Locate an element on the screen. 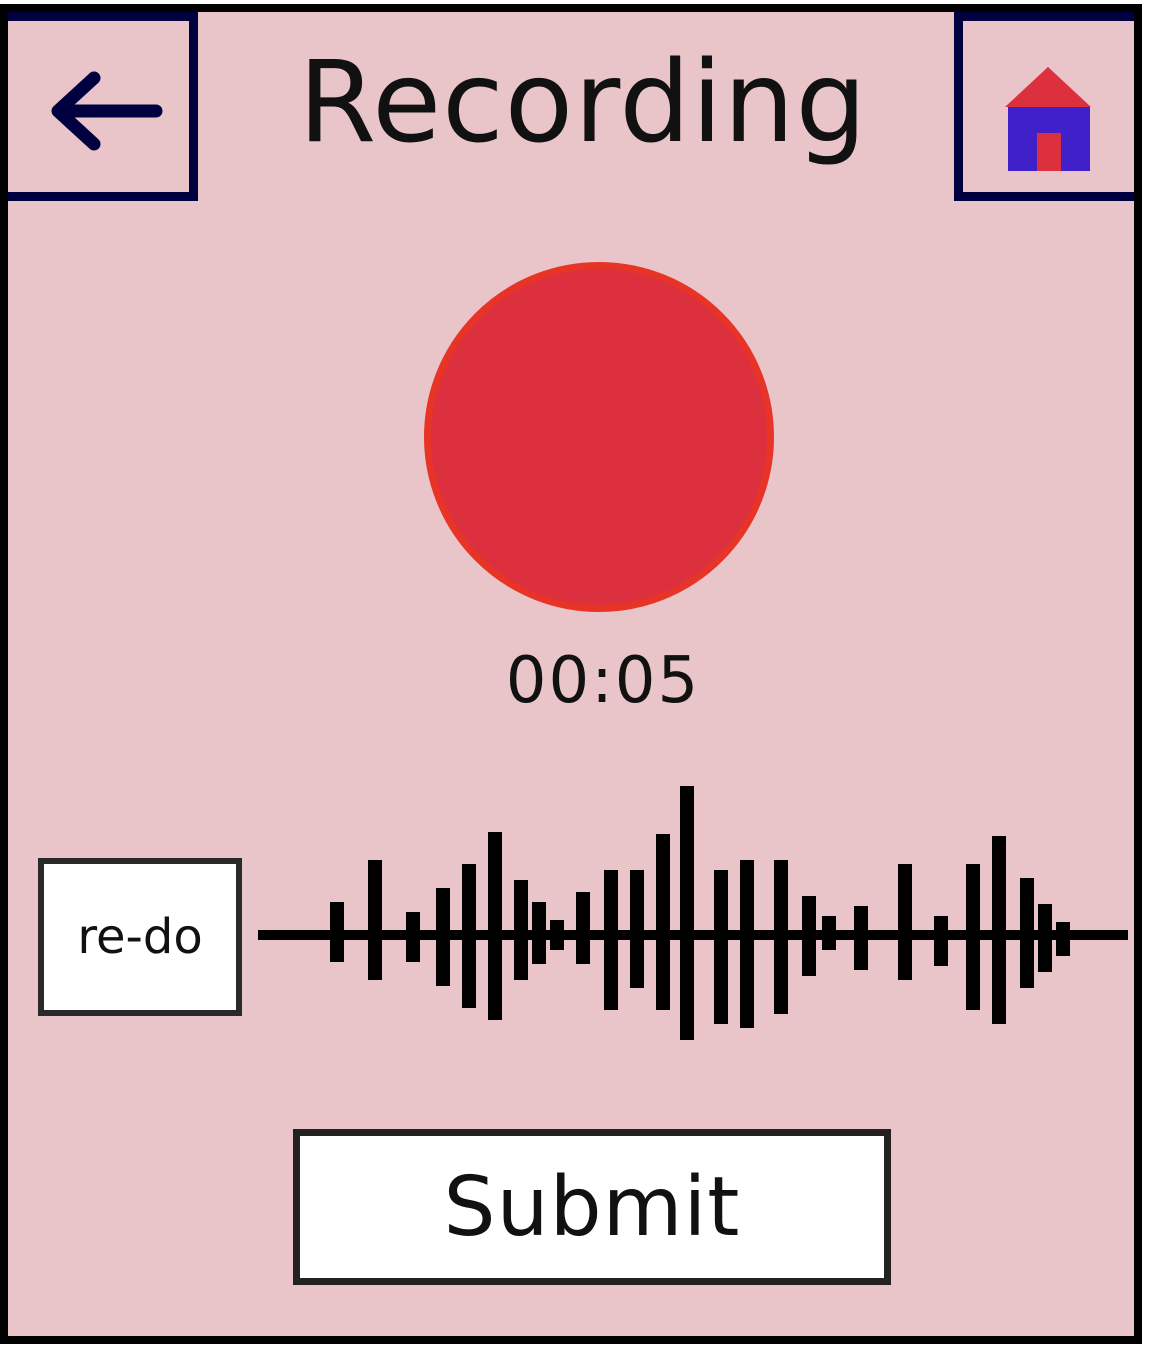 This screenshot has width=1160, height=1354. home-icon is located at coordinates (1048, 119).